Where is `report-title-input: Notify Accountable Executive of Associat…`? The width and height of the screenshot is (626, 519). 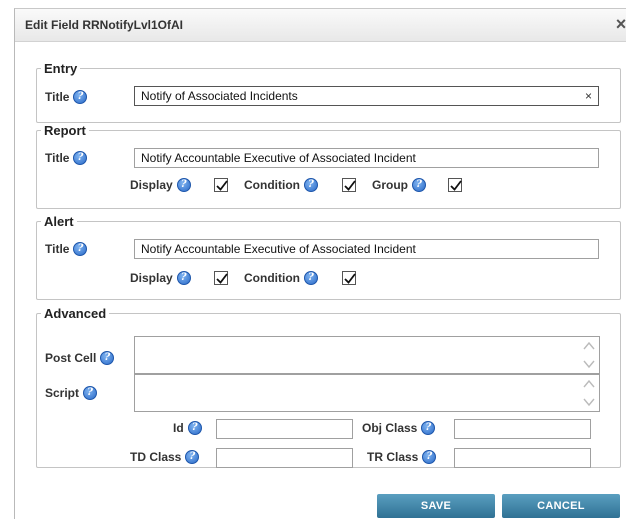
report-title-input: Notify Accountable Executive of Associat… is located at coordinates (366, 158).